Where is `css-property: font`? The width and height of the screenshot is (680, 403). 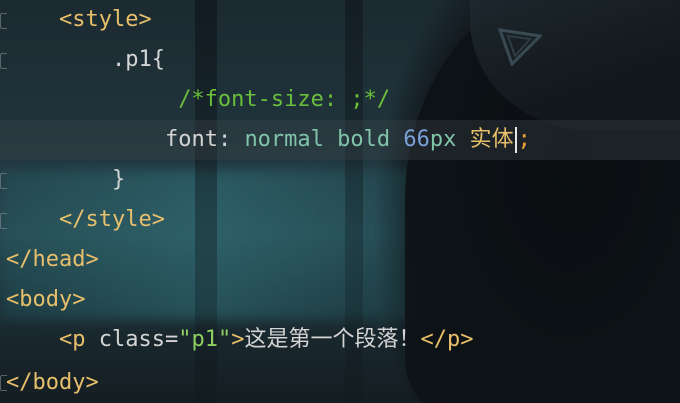
css-property: font is located at coordinates (191, 139).